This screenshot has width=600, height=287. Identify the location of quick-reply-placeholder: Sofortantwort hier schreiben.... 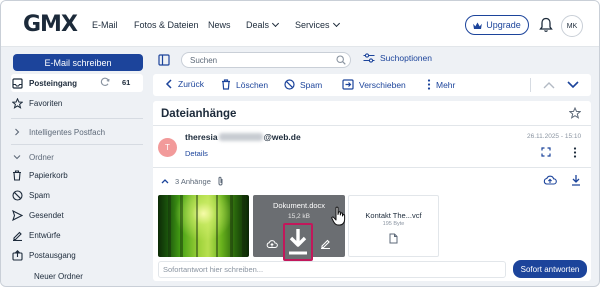
(213, 269).